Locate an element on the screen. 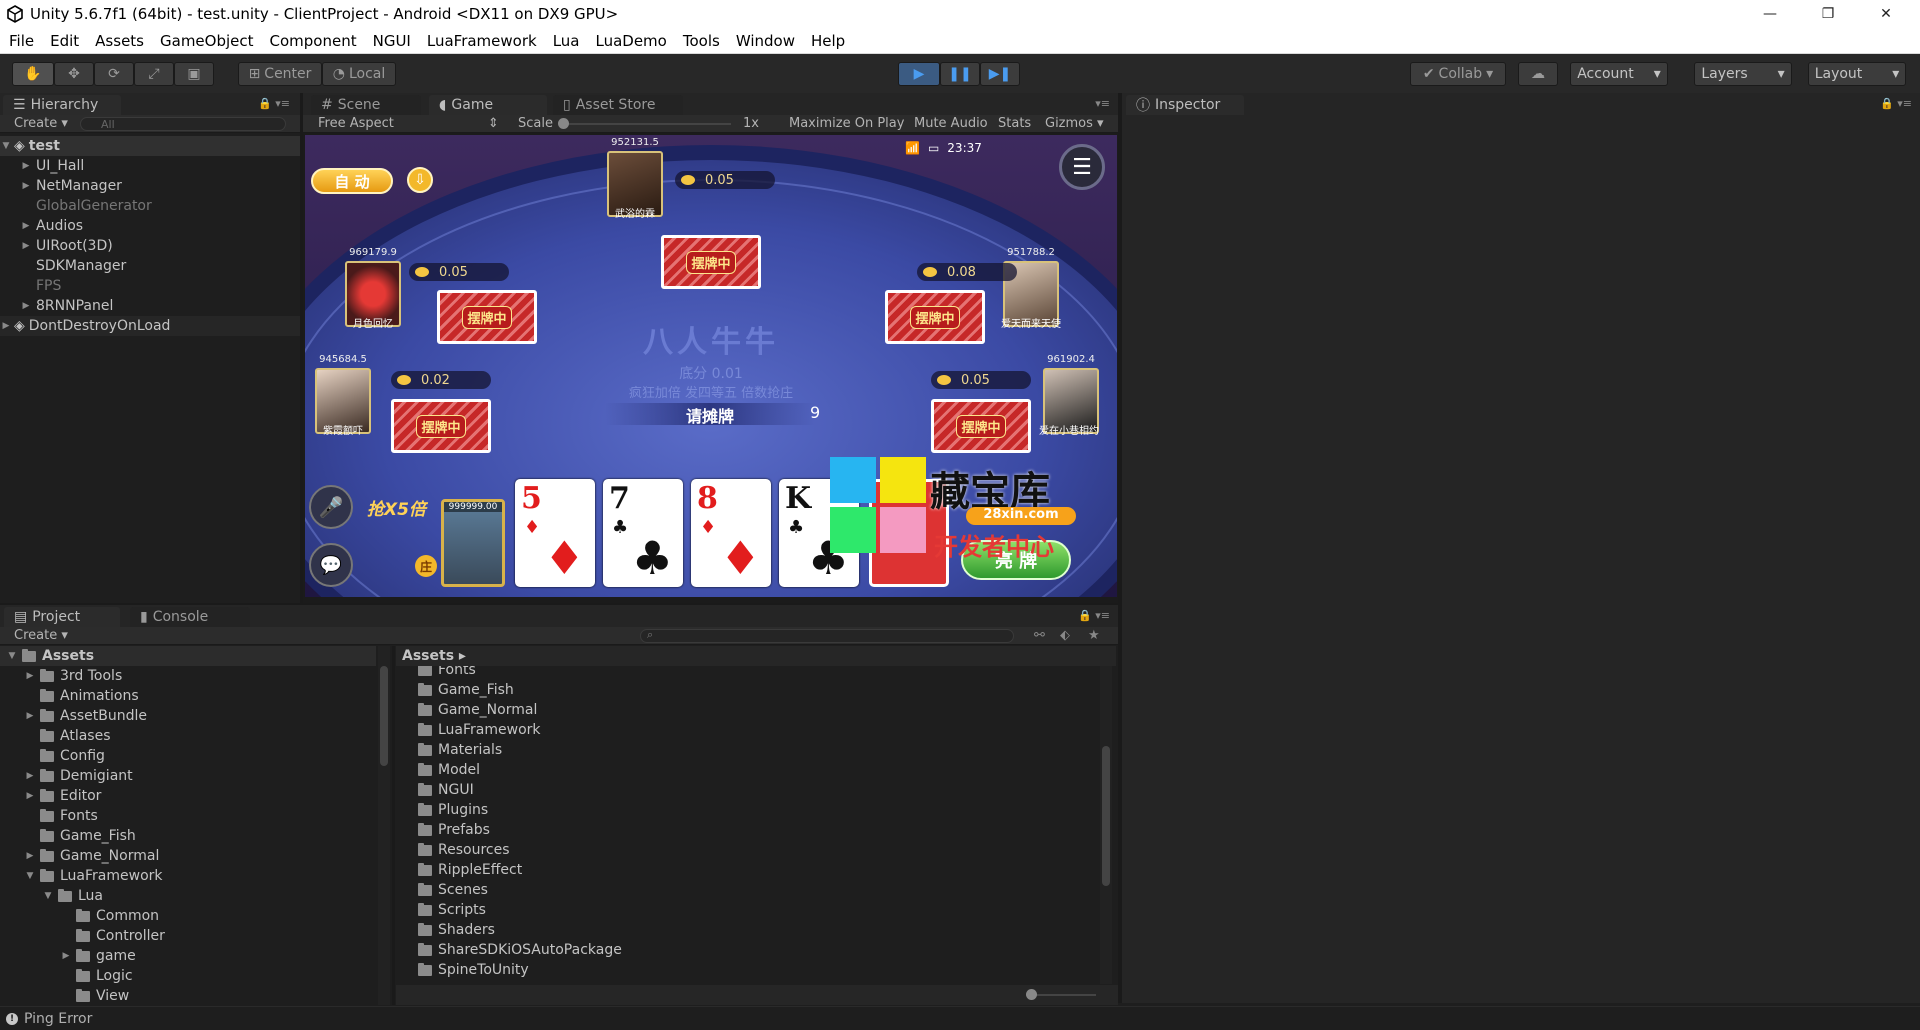 The width and height of the screenshot is (1920, 1030). aspect-dropdown: Free Aspect ⇕ is located at coordinates (408, 123).